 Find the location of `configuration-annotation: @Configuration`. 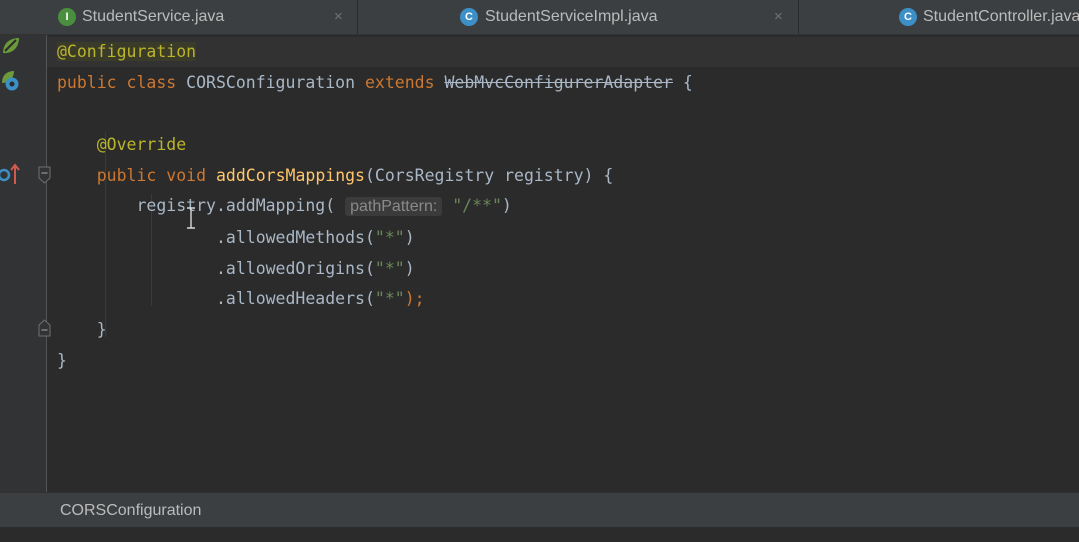

configuration-annotation: @Configuration is located at coordinates (127, 51).